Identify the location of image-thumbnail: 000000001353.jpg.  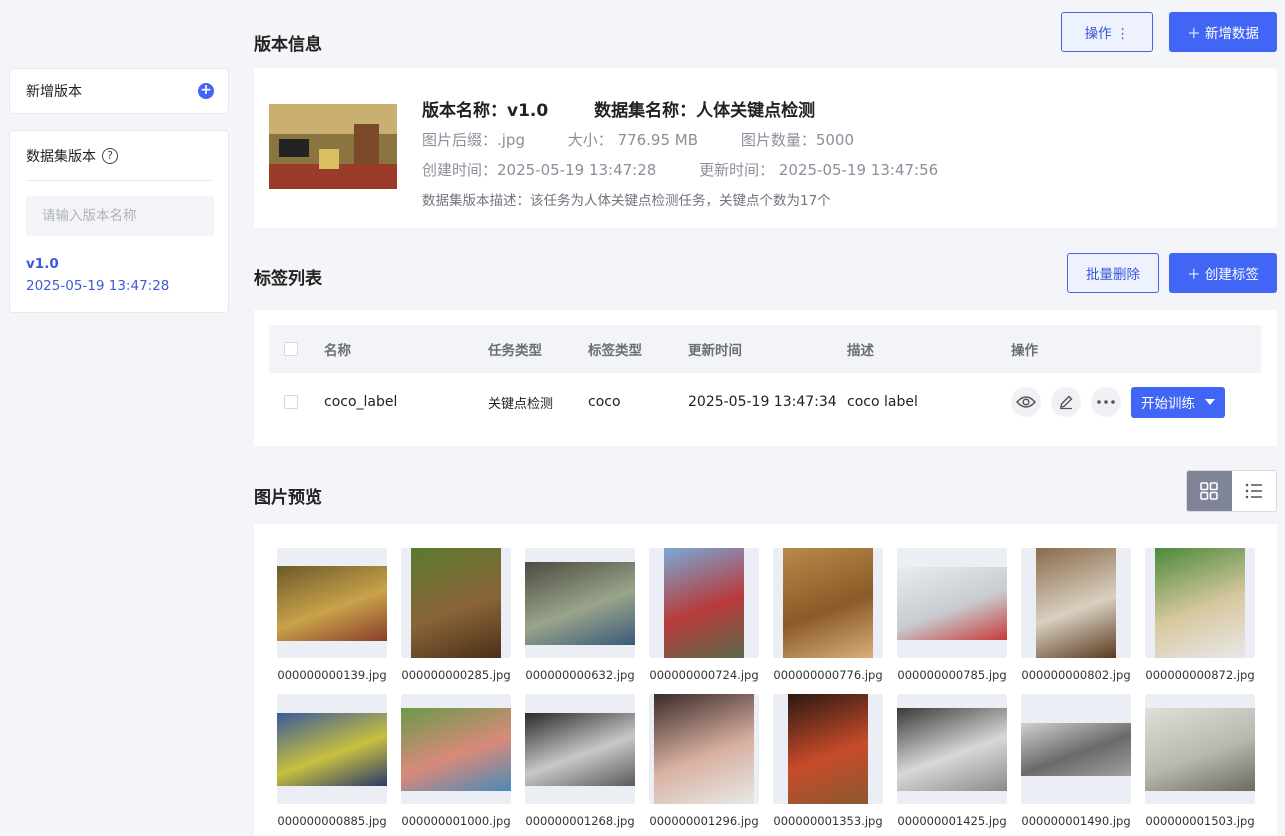
(828, 761).